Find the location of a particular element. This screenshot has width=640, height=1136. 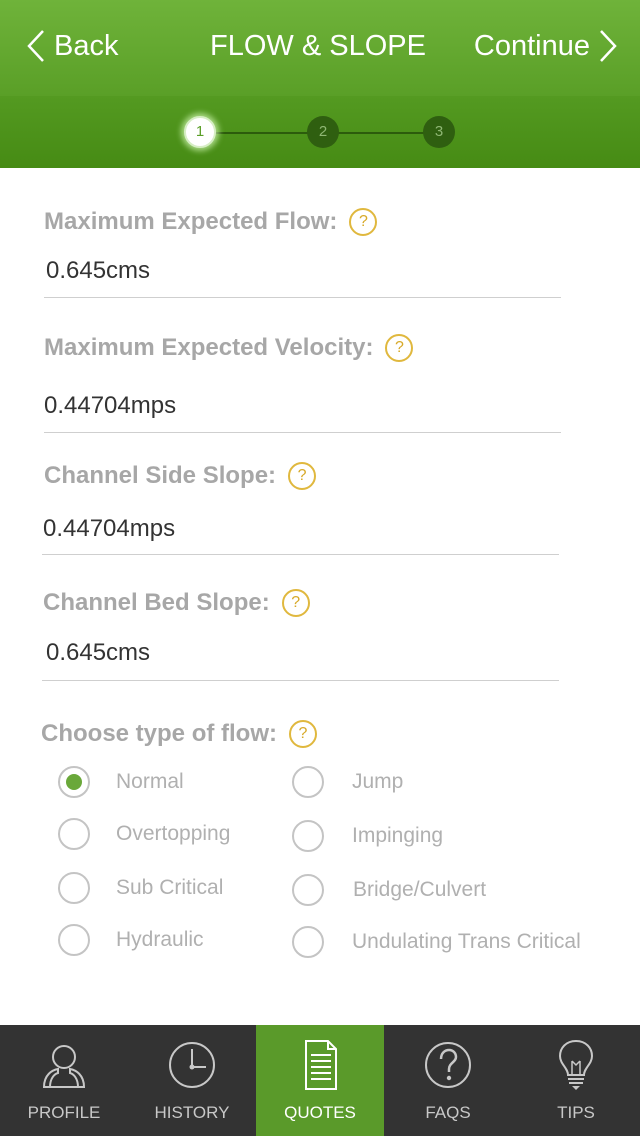

bed-slope-label-text: Channel Bed Slope: is located at coordinates (156, 602).